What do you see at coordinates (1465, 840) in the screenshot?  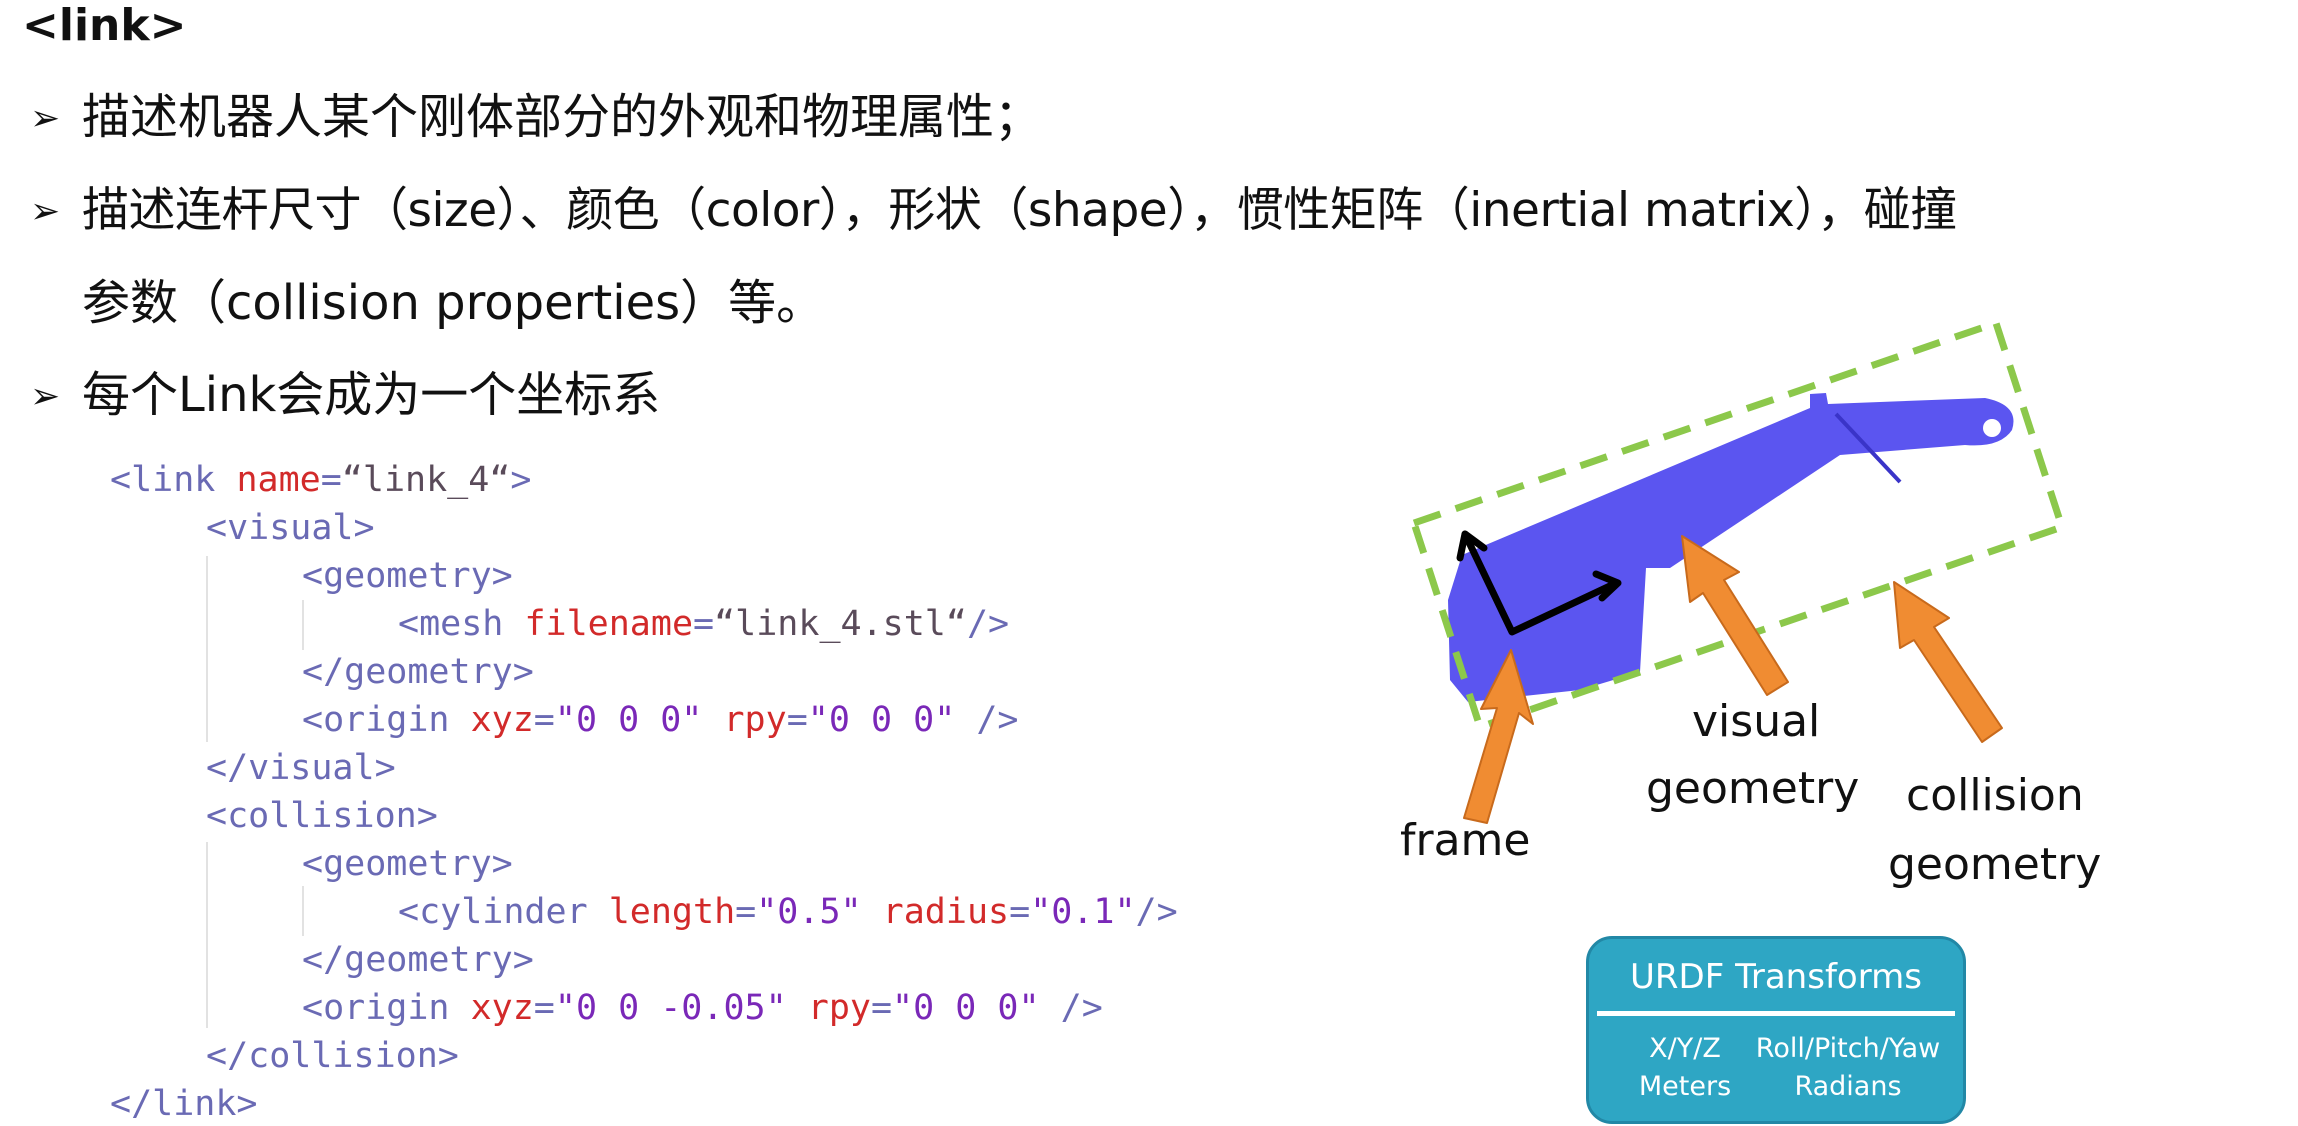 I see `frame-label: frame` at bounding box center [1465, 840].